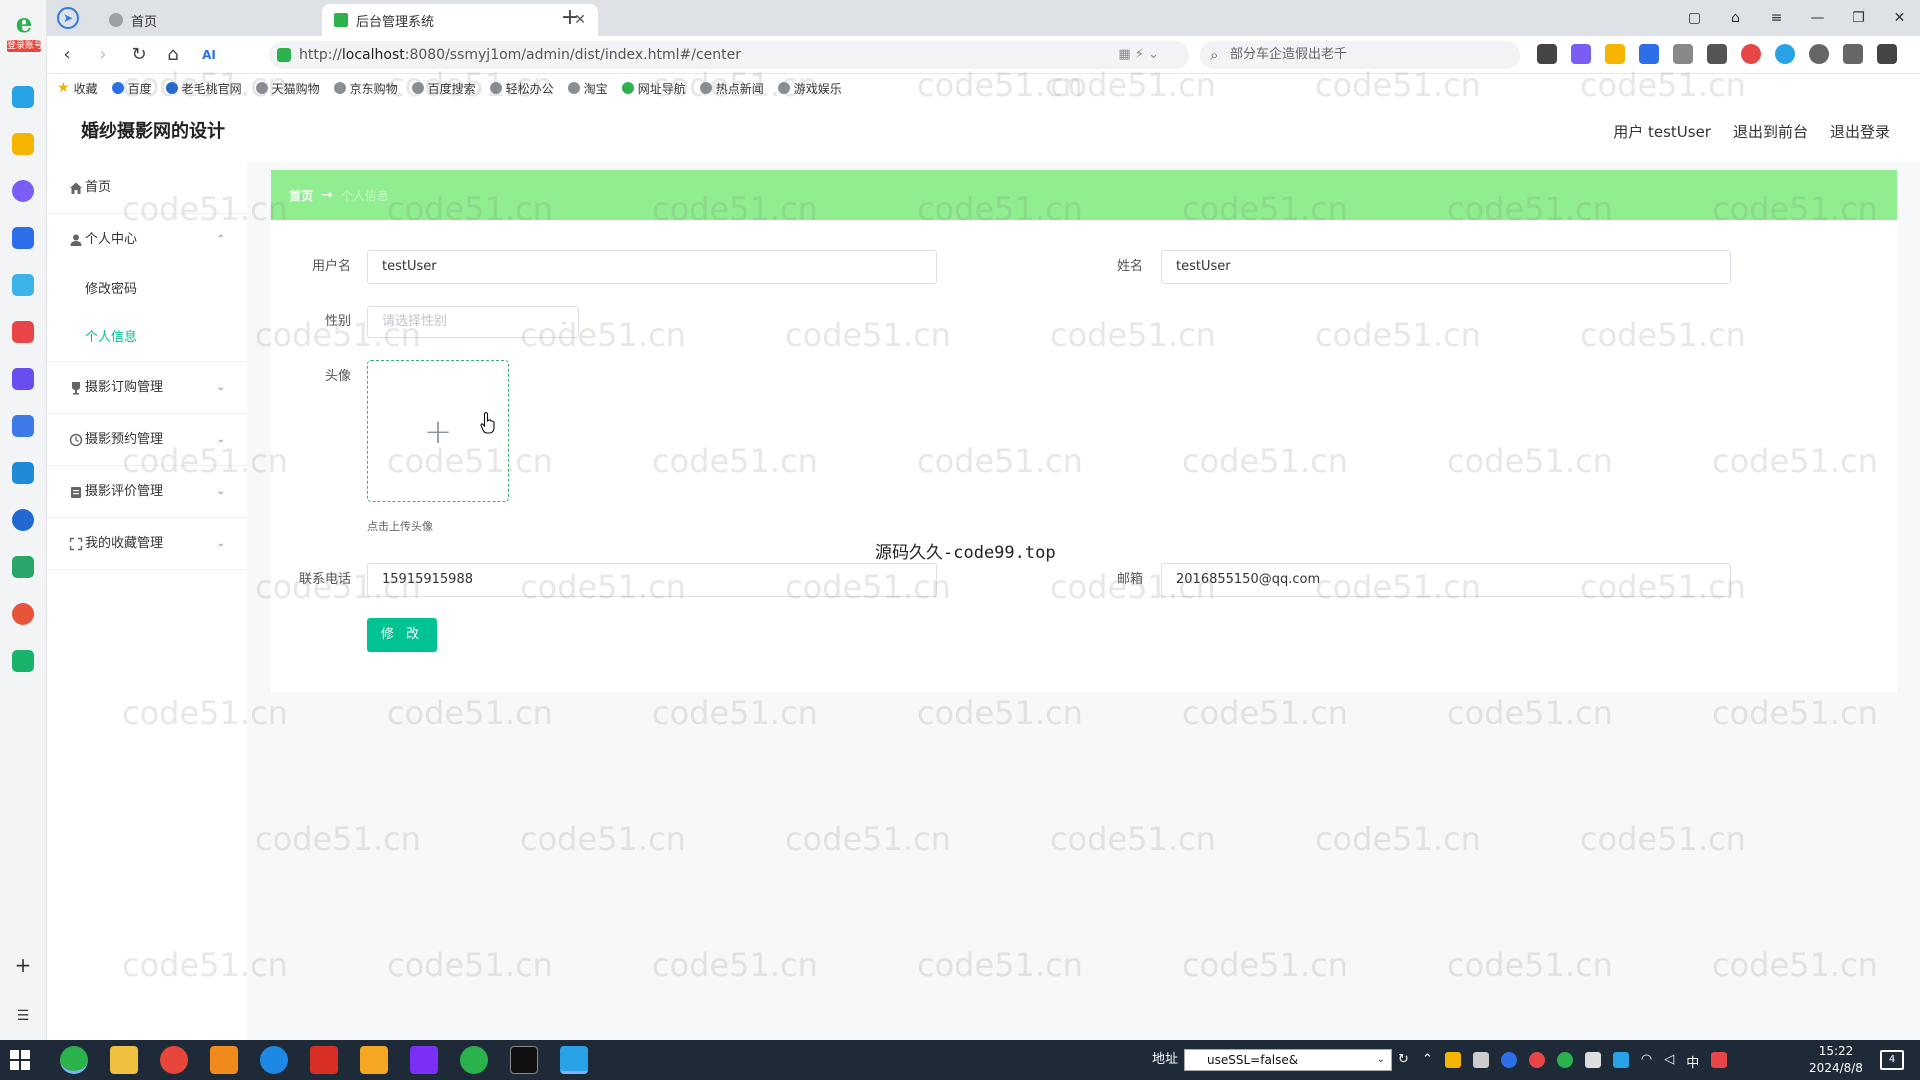 The height and width of the screenshot is (1080, 1920). I want to click on ai-assistant-icon: AI, so click(209, 55).